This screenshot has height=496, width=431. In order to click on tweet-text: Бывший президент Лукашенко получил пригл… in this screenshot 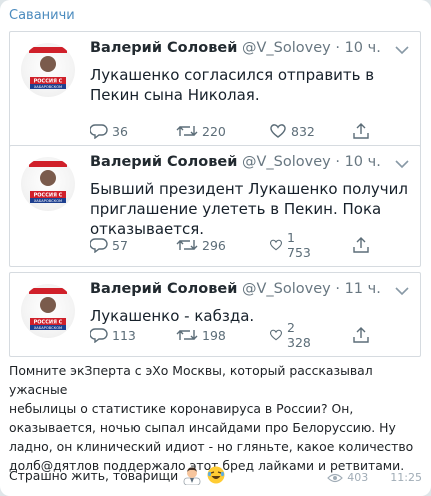, I will do `click(249, 209)`.